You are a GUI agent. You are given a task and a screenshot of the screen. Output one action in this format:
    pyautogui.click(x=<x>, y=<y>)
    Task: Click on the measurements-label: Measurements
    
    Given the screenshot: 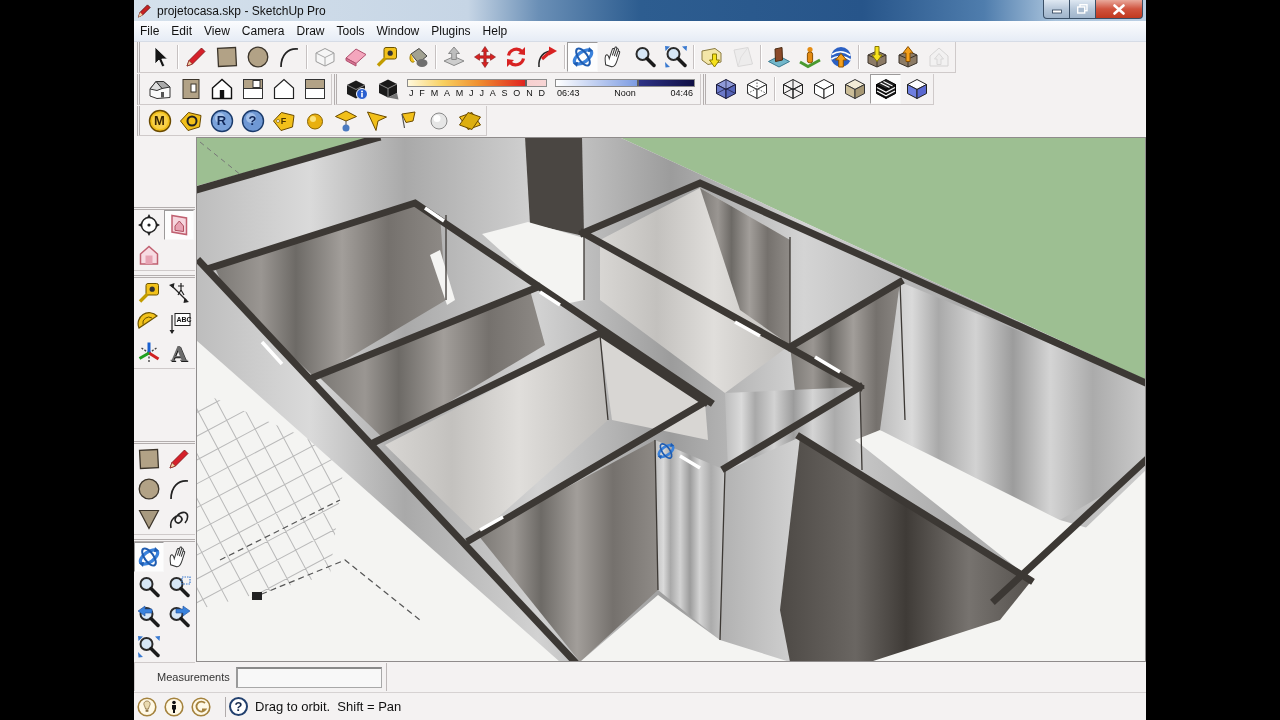 What is the action you would take?
    pyautogui.click(x=193, y=677)
    